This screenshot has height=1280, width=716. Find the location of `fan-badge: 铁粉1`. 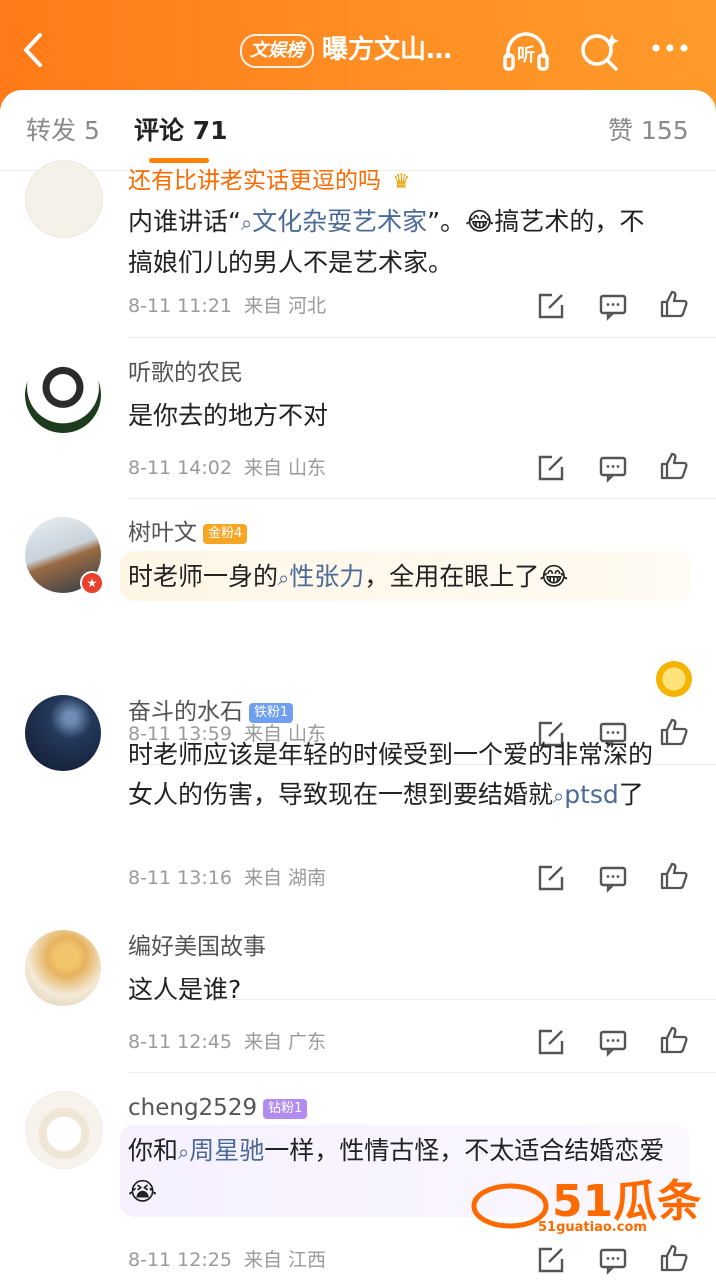

fan-badge: 铁粉1 is located at coordinates (271, 712).